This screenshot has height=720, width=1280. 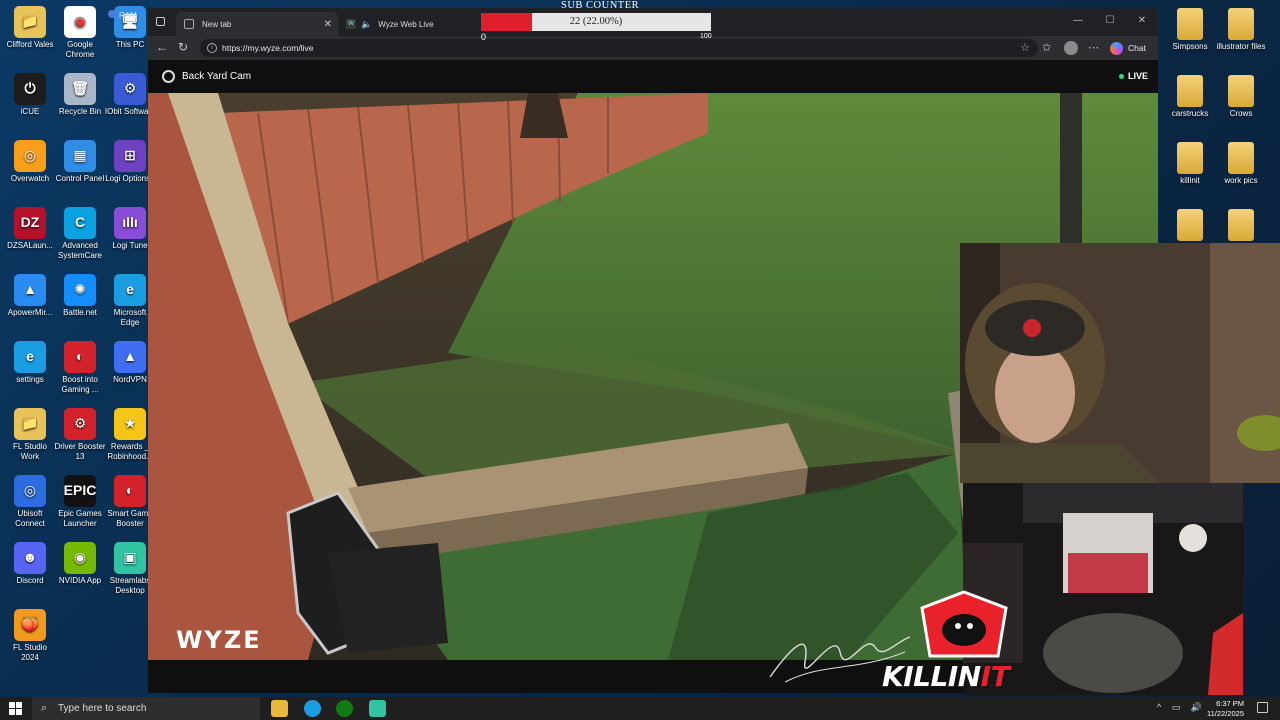 I want to click on app-icon: EPIC, so click(x=80, y=491).